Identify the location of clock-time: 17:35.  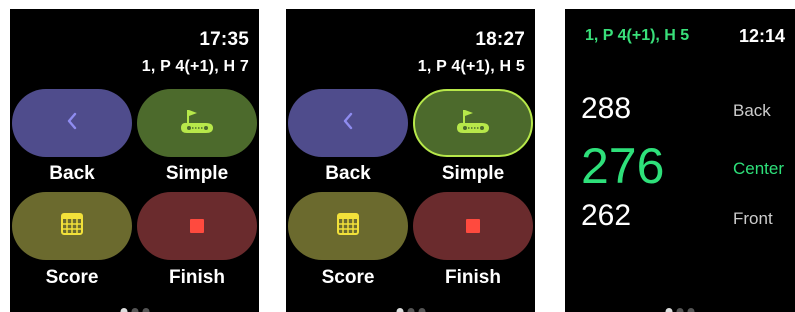
(224, 39).